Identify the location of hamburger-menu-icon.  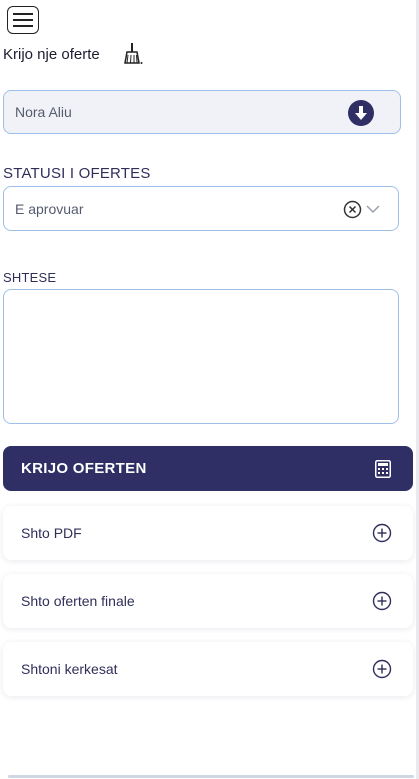
(23, 20).